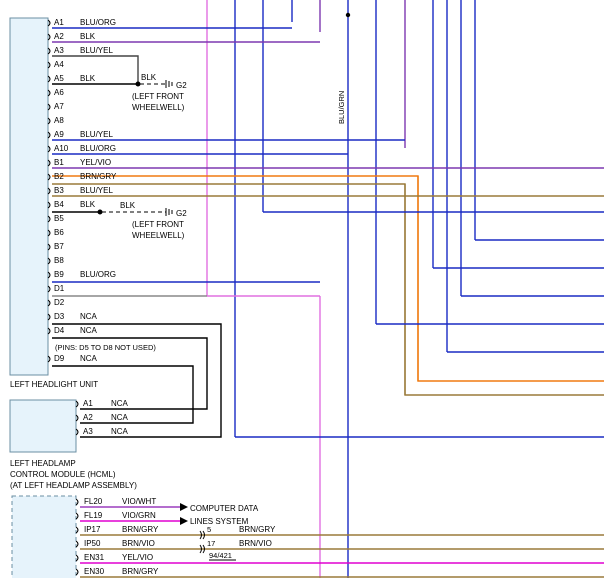 The width and height of the screenshot is (604, 578). What do you see at coordinates (257, 529) in the screenshot?
I see `splice-wire-5: BRN/GRY` at bounding box center [257, 529].